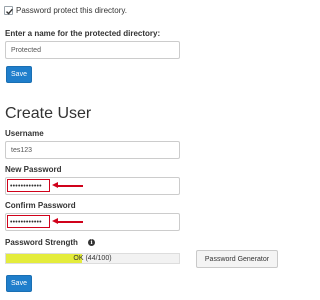 The image size is (320, 300). What do you see at coordinates (26, 50) in the screenshot?
I see `protected-dir-value: Protected` at bounding box center [26, 50].